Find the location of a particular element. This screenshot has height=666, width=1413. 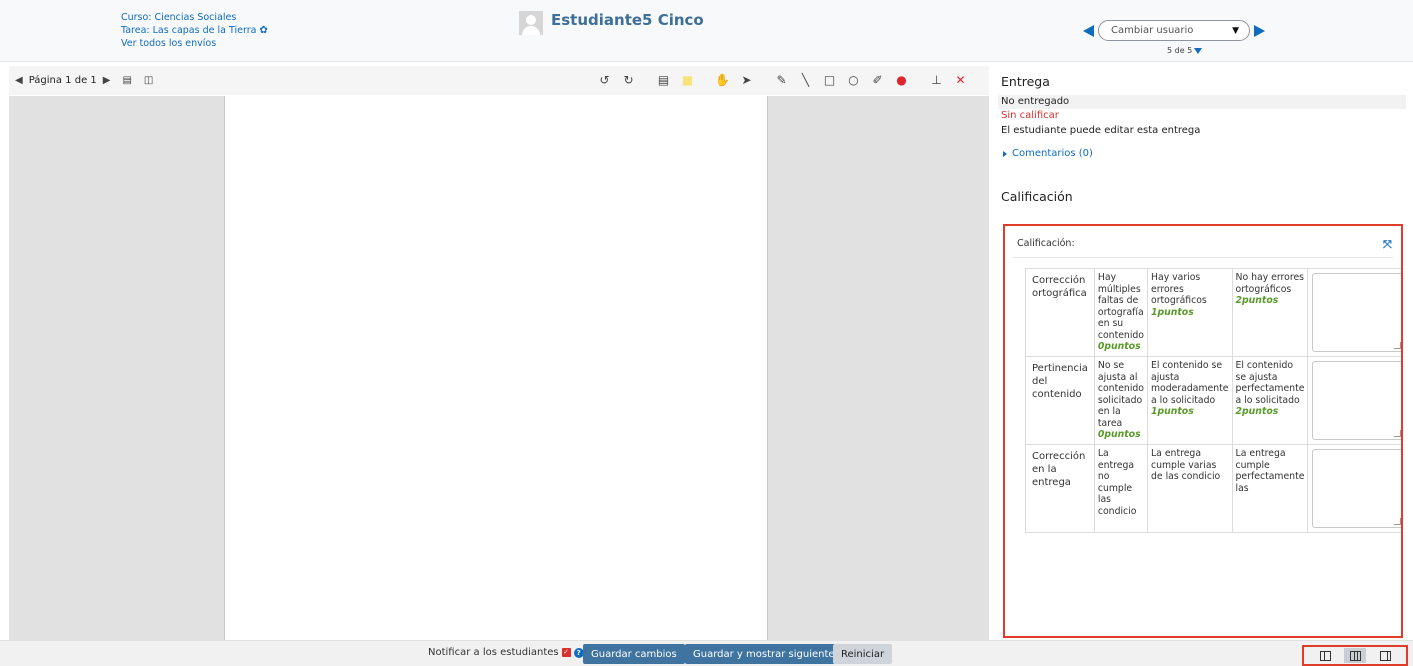

select-tool-icon: ➤ is located at coordinates (746, 80).